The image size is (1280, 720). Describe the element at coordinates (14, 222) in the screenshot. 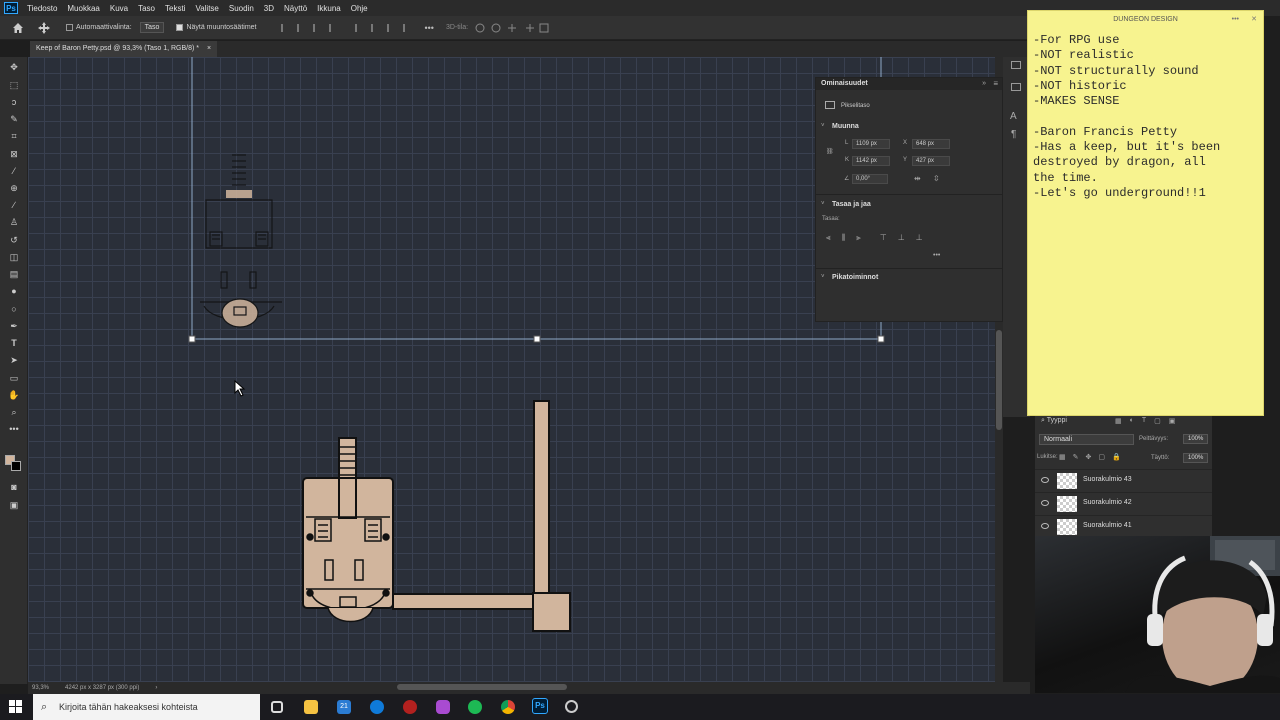

I see `clone-stamp-tool-icon: ♙` at that location.